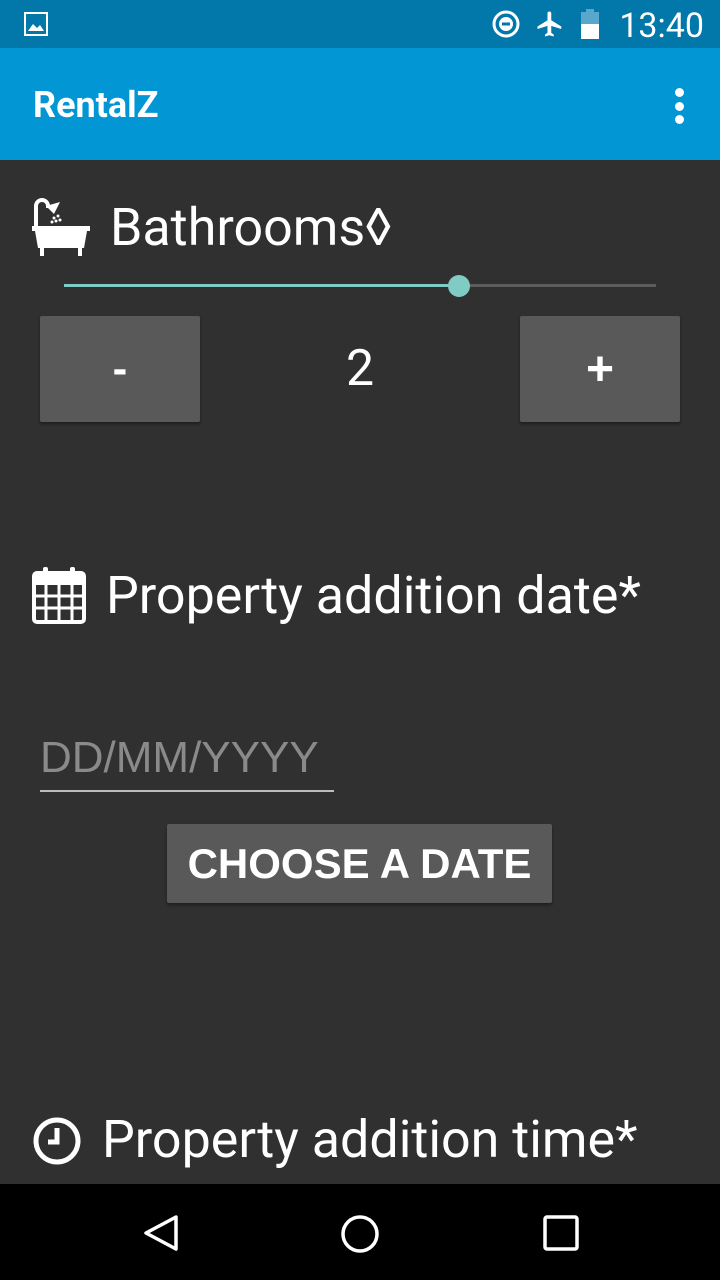 This screenshot has width=720, height=1280. I want to click on image-icon, so click(36, 24).